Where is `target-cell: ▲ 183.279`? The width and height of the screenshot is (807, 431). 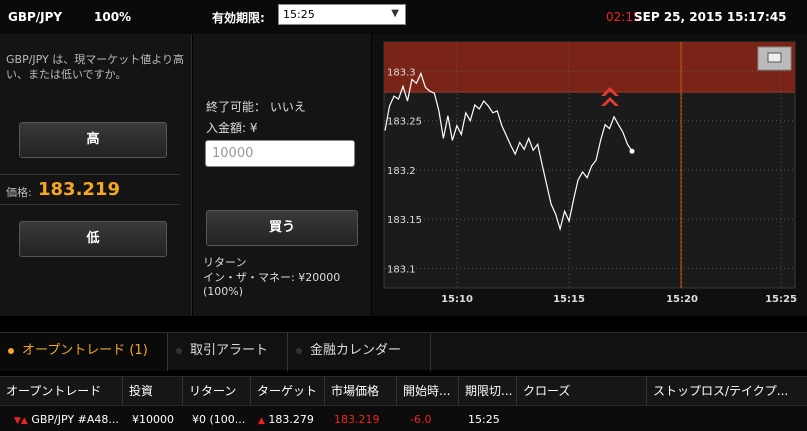
target-cell: ▲ 183.279 is located at coordinates (283, 418).